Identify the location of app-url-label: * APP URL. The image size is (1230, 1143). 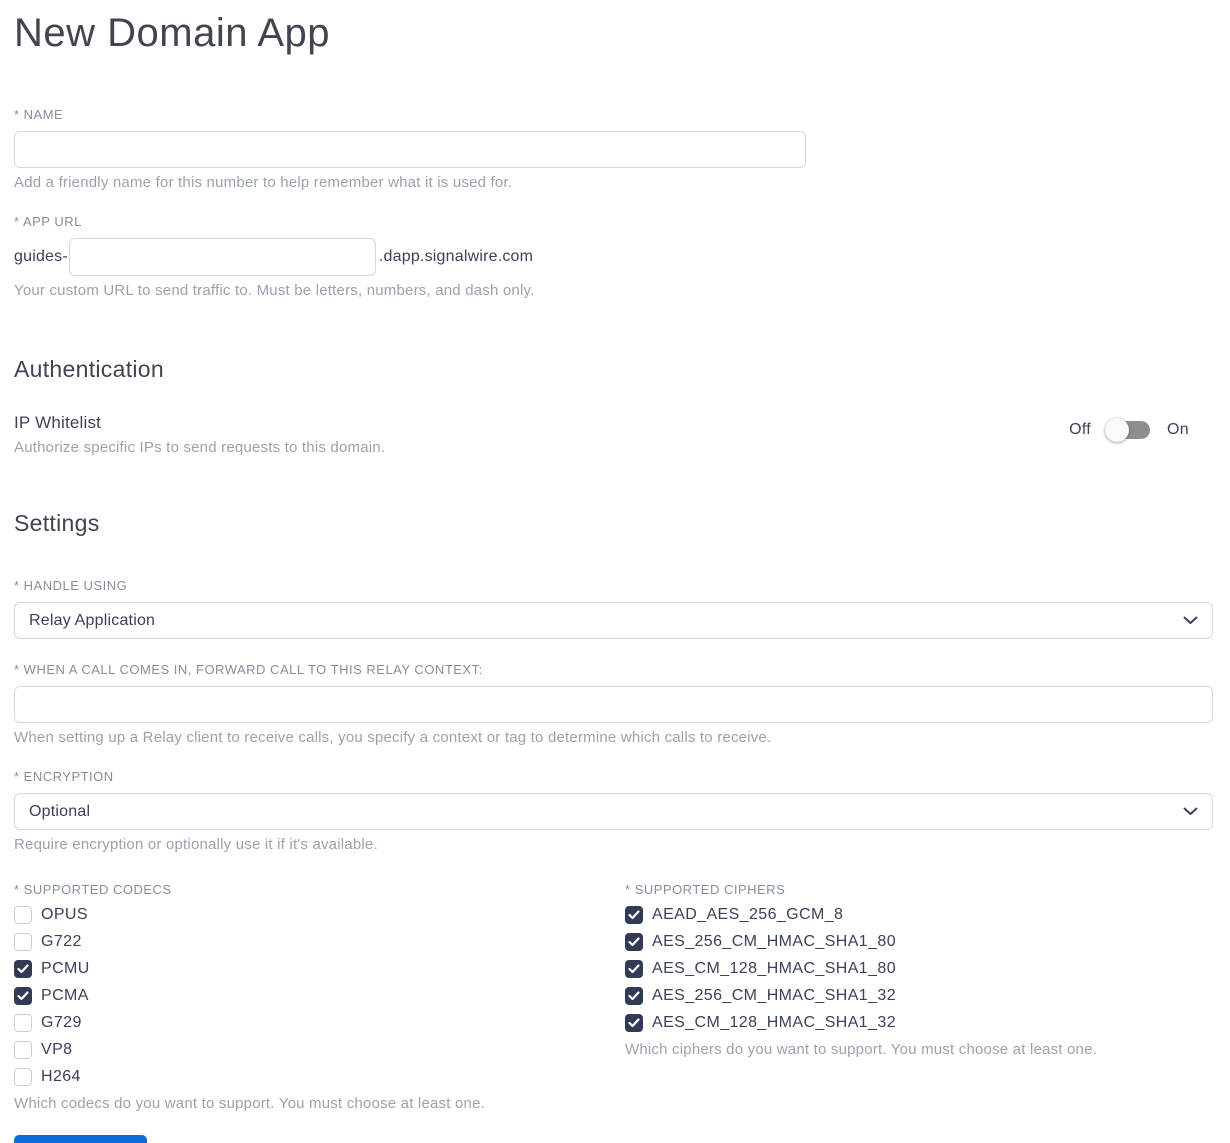
(48, 221).